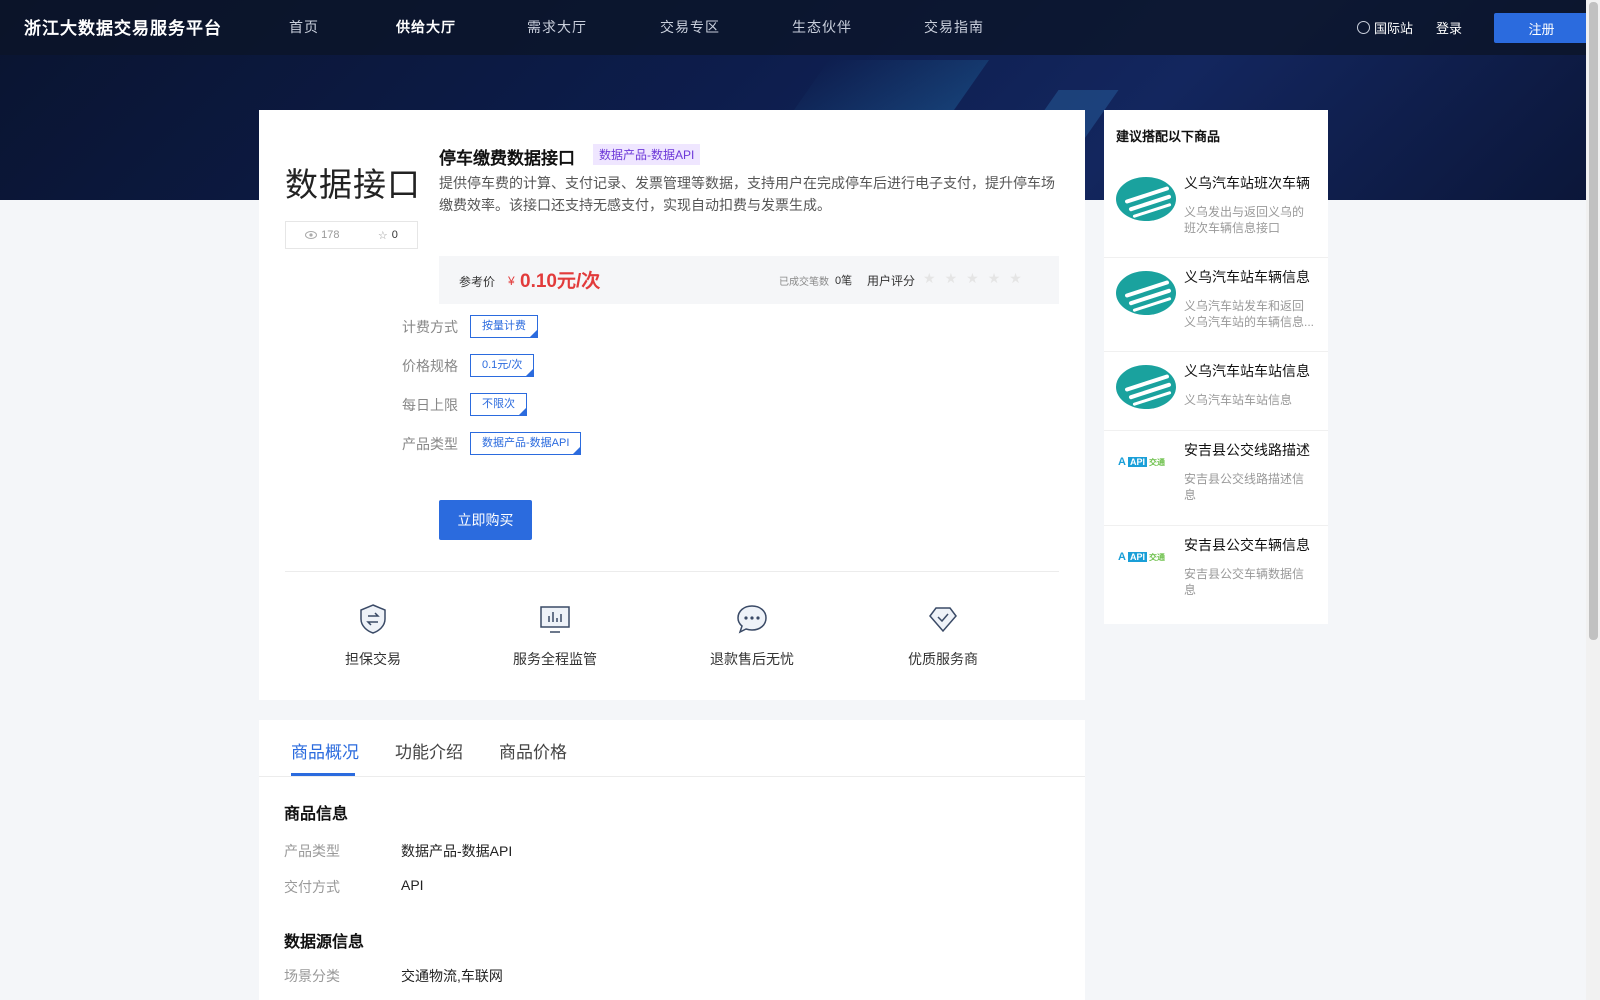 This screenshot has width=1600, height=1000. I want to click on feature-label: 服务全程监管, so click(555, 659).